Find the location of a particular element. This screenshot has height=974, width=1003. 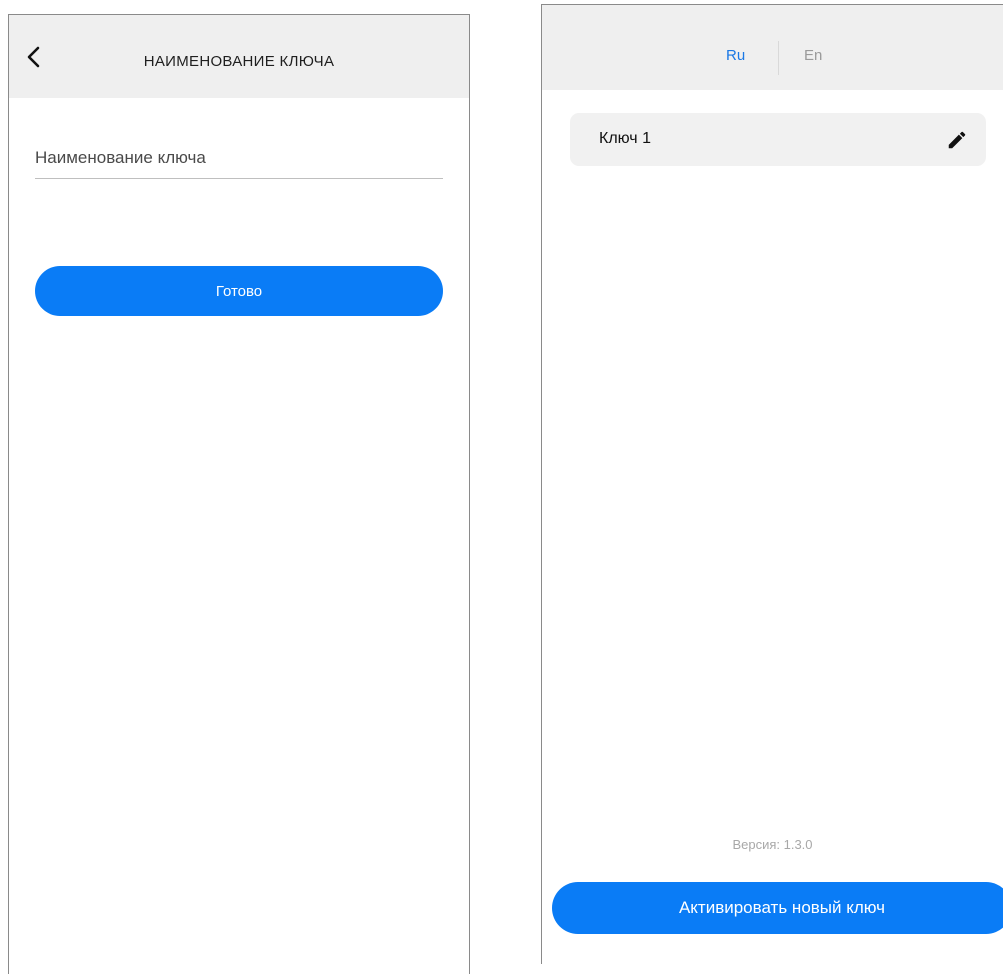

header: НАИМЕНОВАНИЕ КЛЮЧА is located at coordinates (239, 56).